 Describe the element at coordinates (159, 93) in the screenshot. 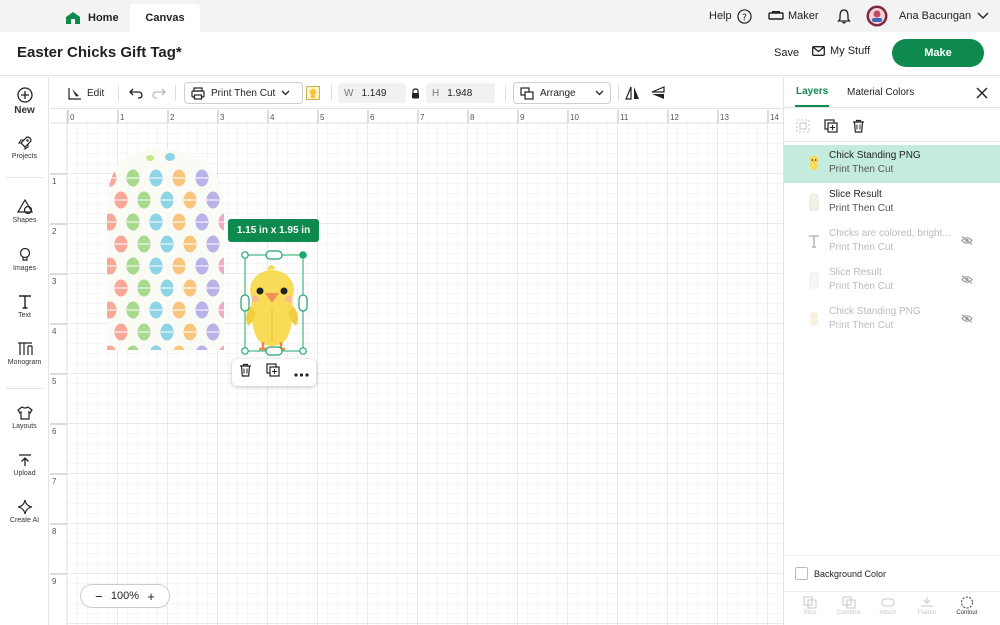

I see `redo-button` at that location.